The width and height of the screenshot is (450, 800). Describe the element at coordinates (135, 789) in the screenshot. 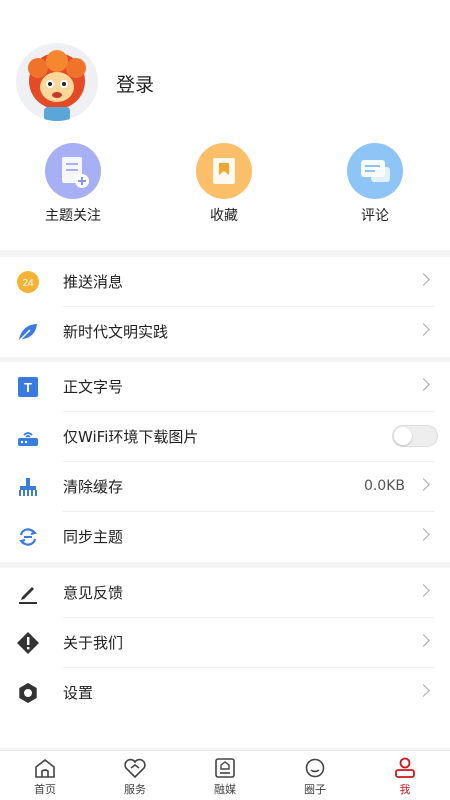

I see `tab-service-label: 服务` at that location.